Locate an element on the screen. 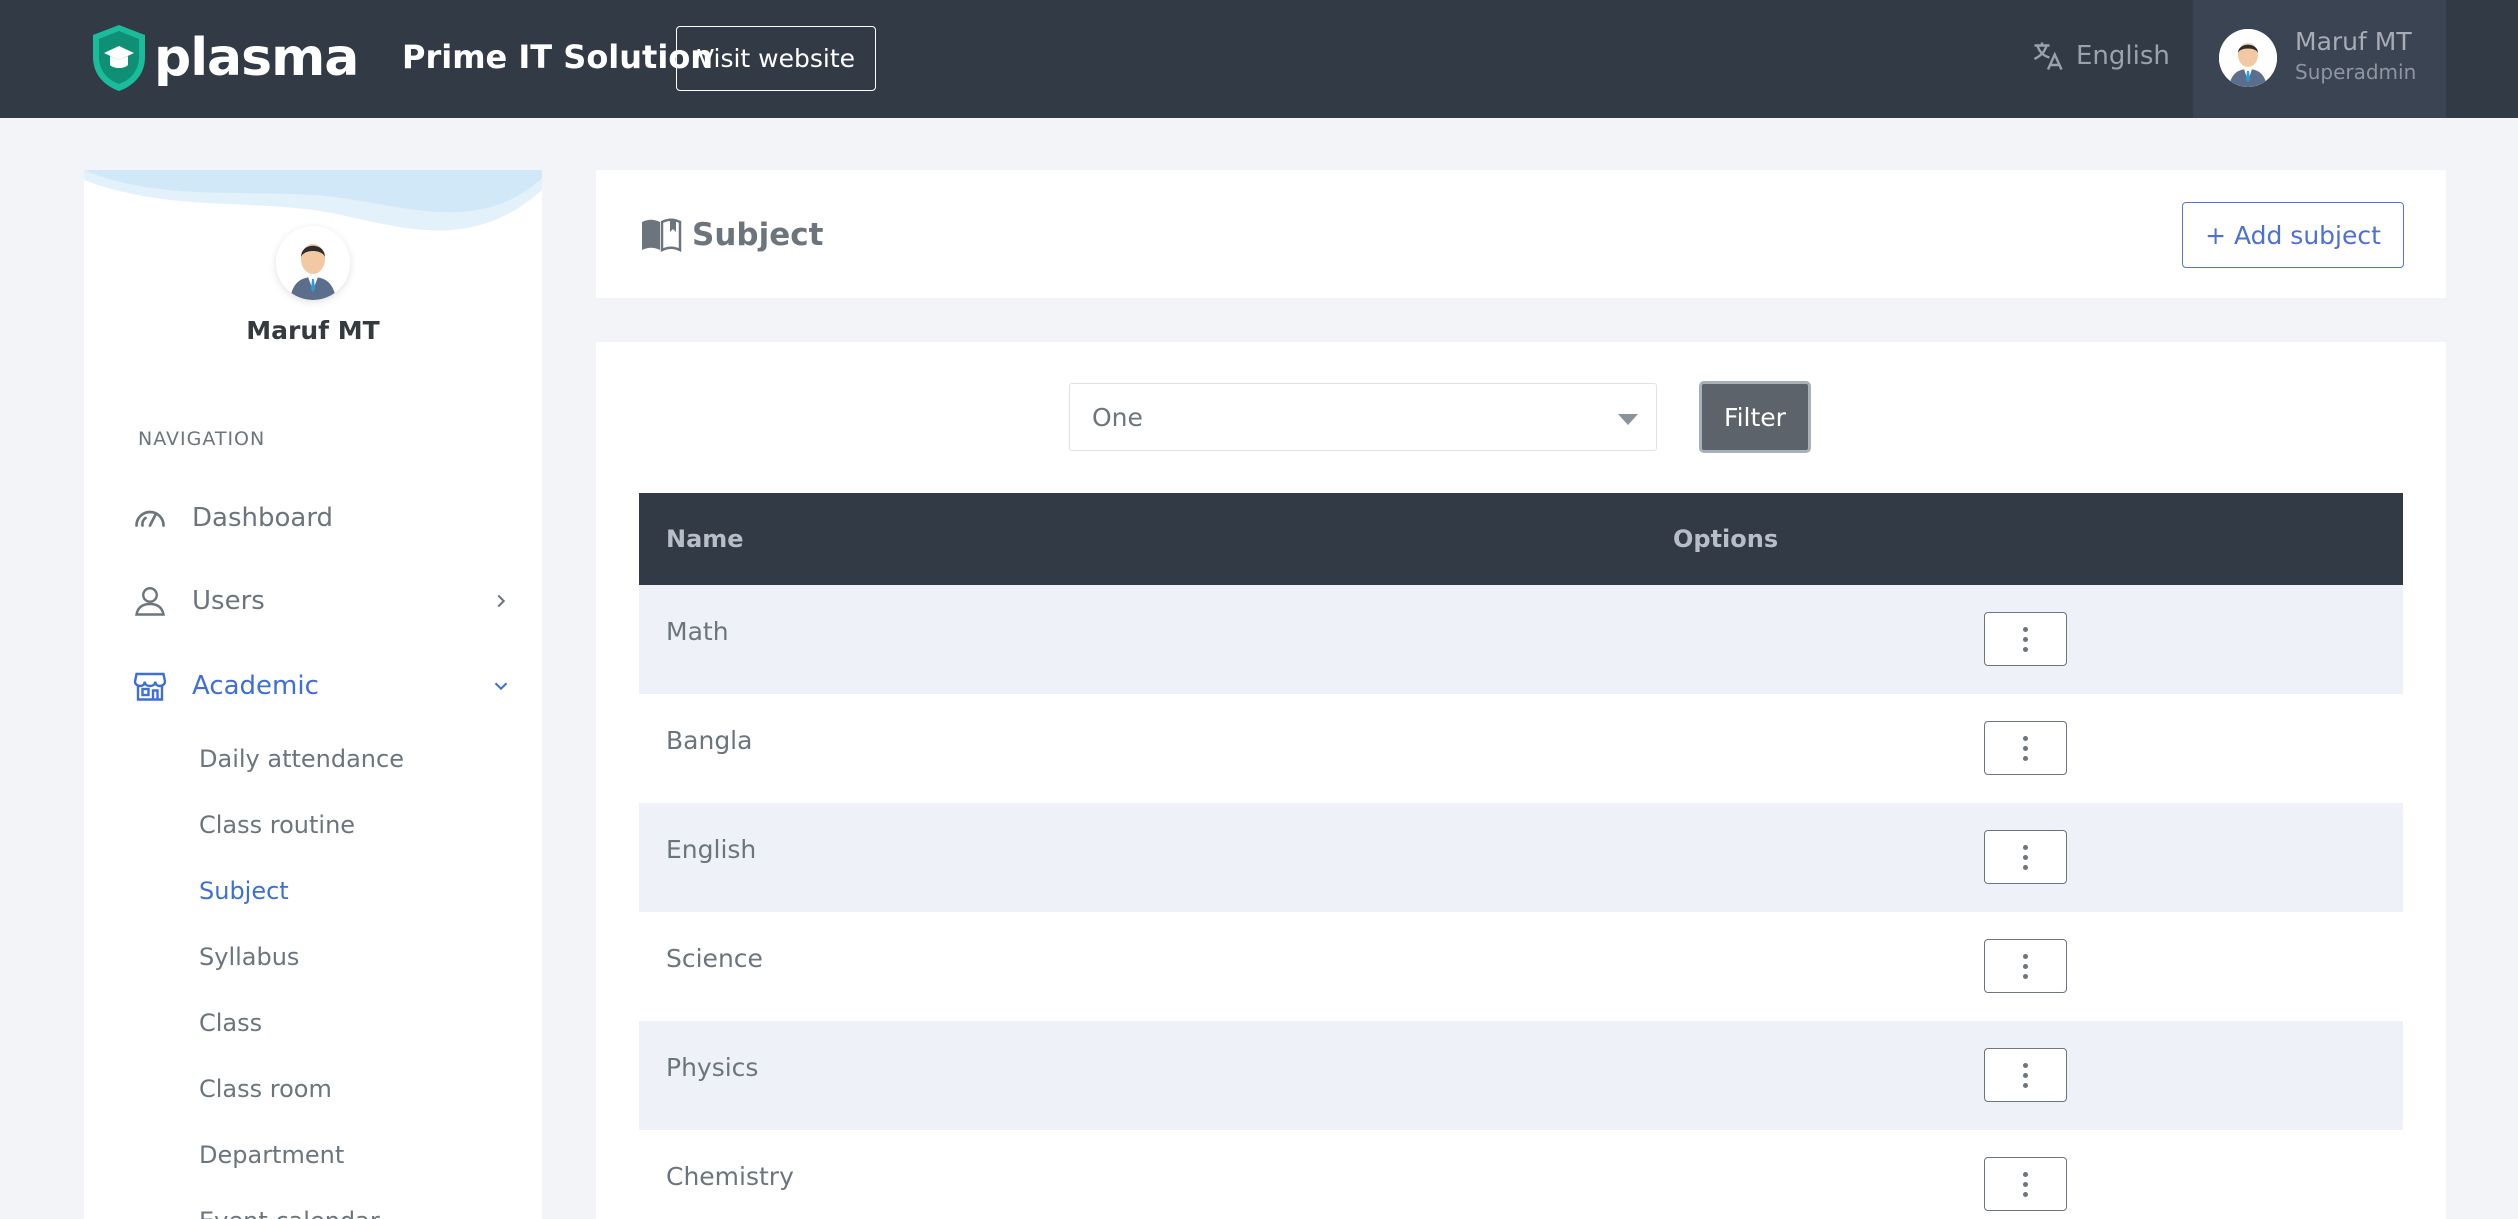 Image resolution: width=2518 pixels, height=1219 pixels. column-header-name: Name is located at coordinates (705, 539).